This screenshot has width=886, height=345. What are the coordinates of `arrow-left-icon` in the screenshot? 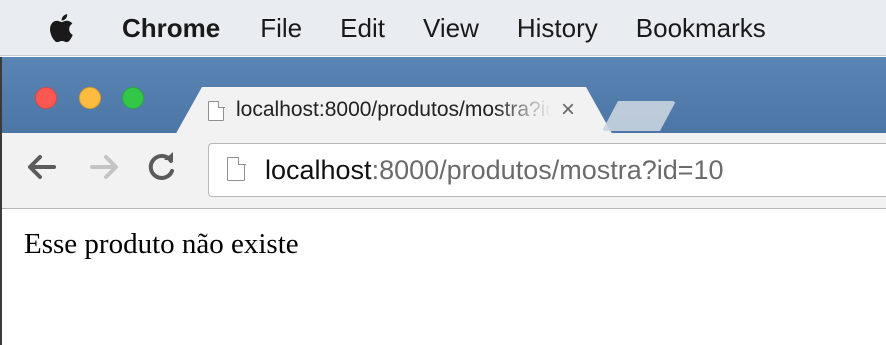 It's located at (42, 167).